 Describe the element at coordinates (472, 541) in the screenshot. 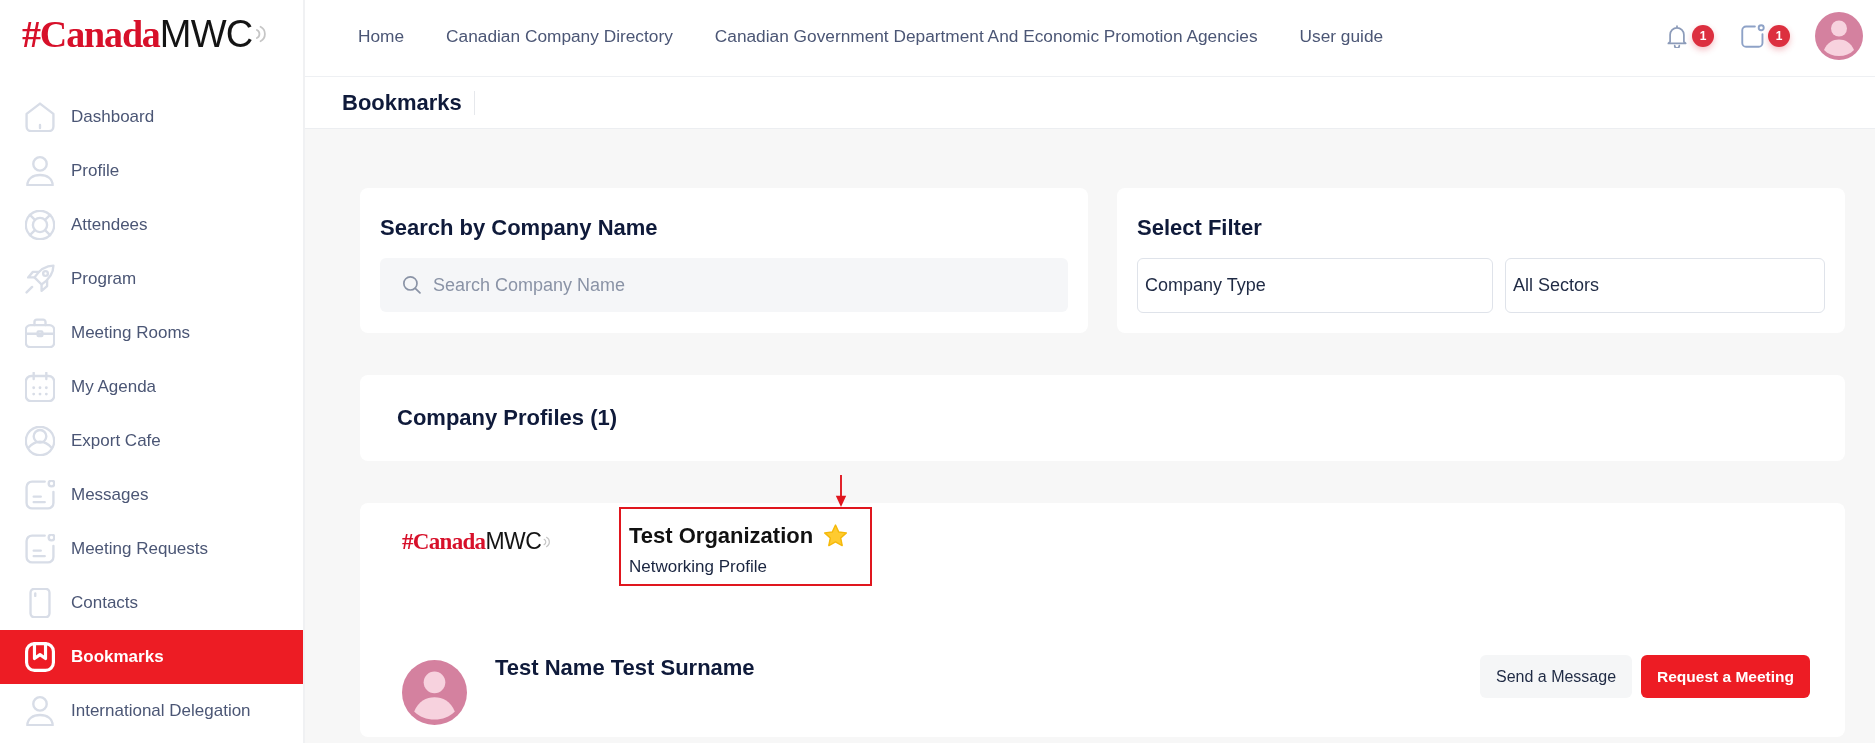

I see `company-logo-wordmark: #CanadaMWC` at that location.